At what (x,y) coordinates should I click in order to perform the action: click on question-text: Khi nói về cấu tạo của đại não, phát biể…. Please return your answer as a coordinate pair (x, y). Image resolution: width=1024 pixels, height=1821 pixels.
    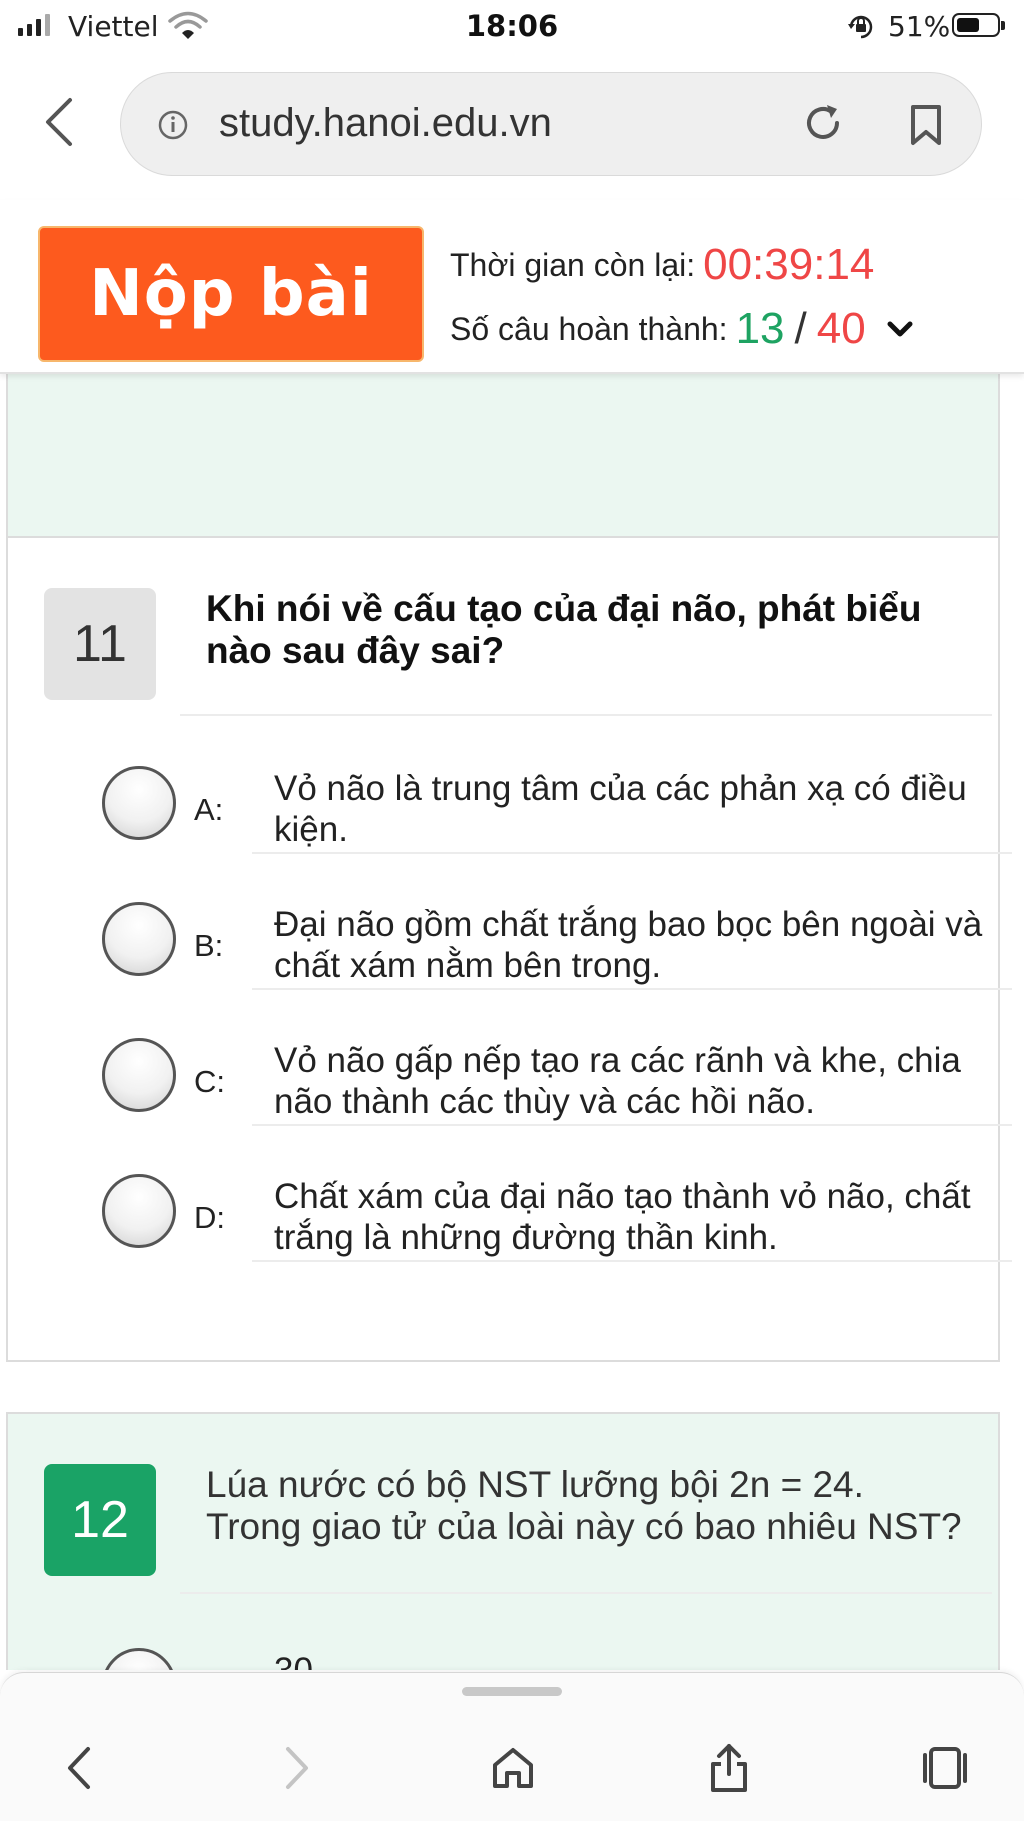
    Looking at the image, I should click on (564, 629).